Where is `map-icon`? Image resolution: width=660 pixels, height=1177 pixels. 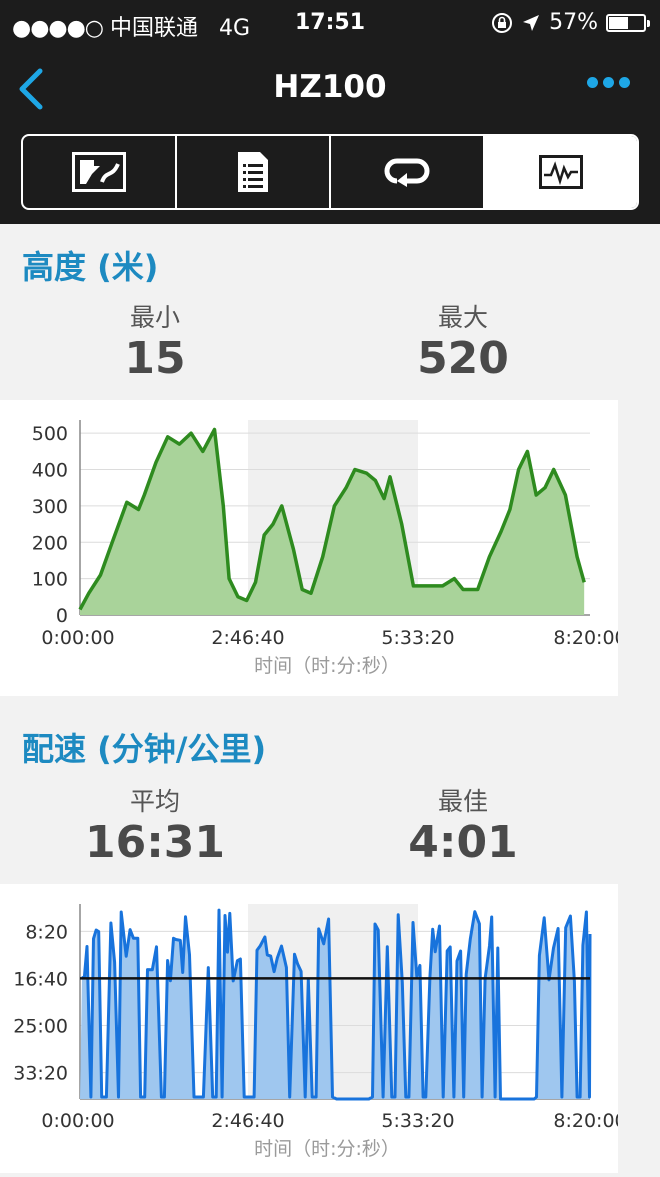 map-icon is located at coordinates (99, 172).